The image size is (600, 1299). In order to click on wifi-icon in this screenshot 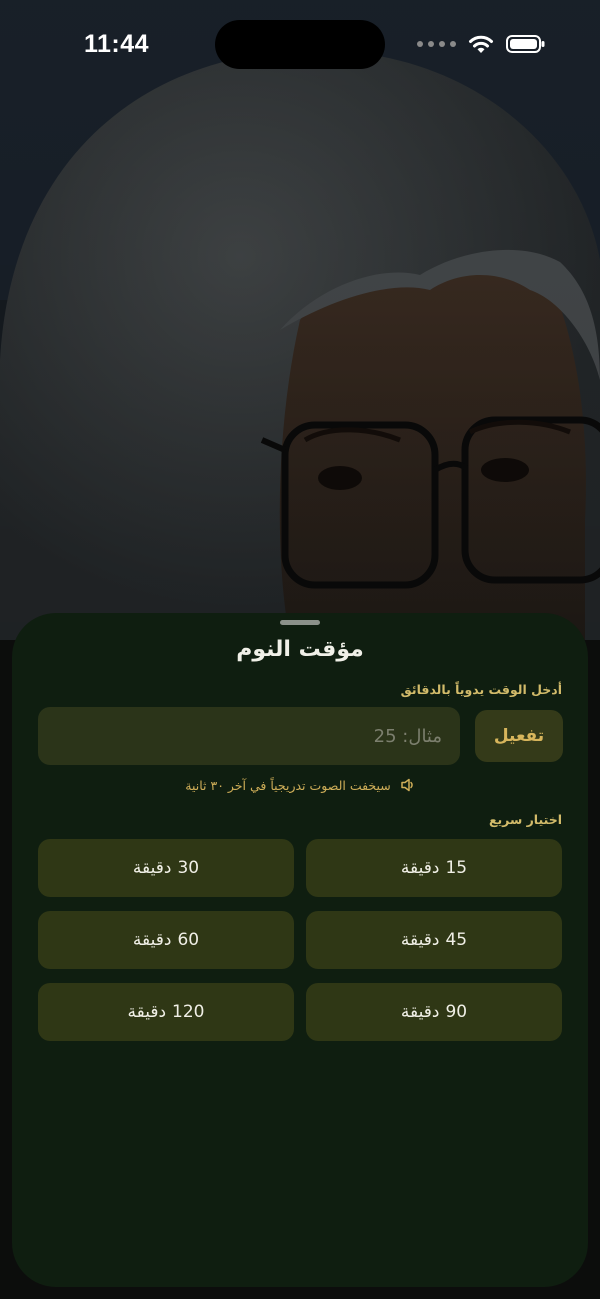, I will do `click(481, 44)`.